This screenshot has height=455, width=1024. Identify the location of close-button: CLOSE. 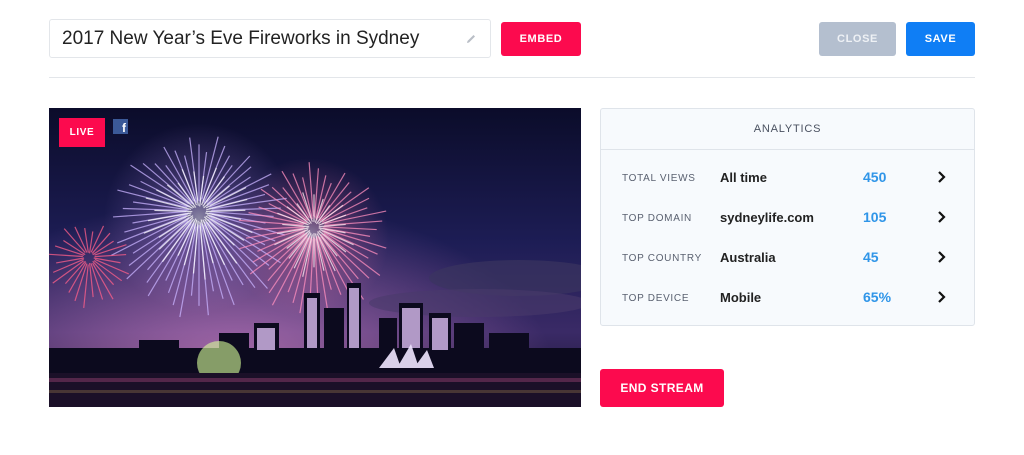
(857, 39).